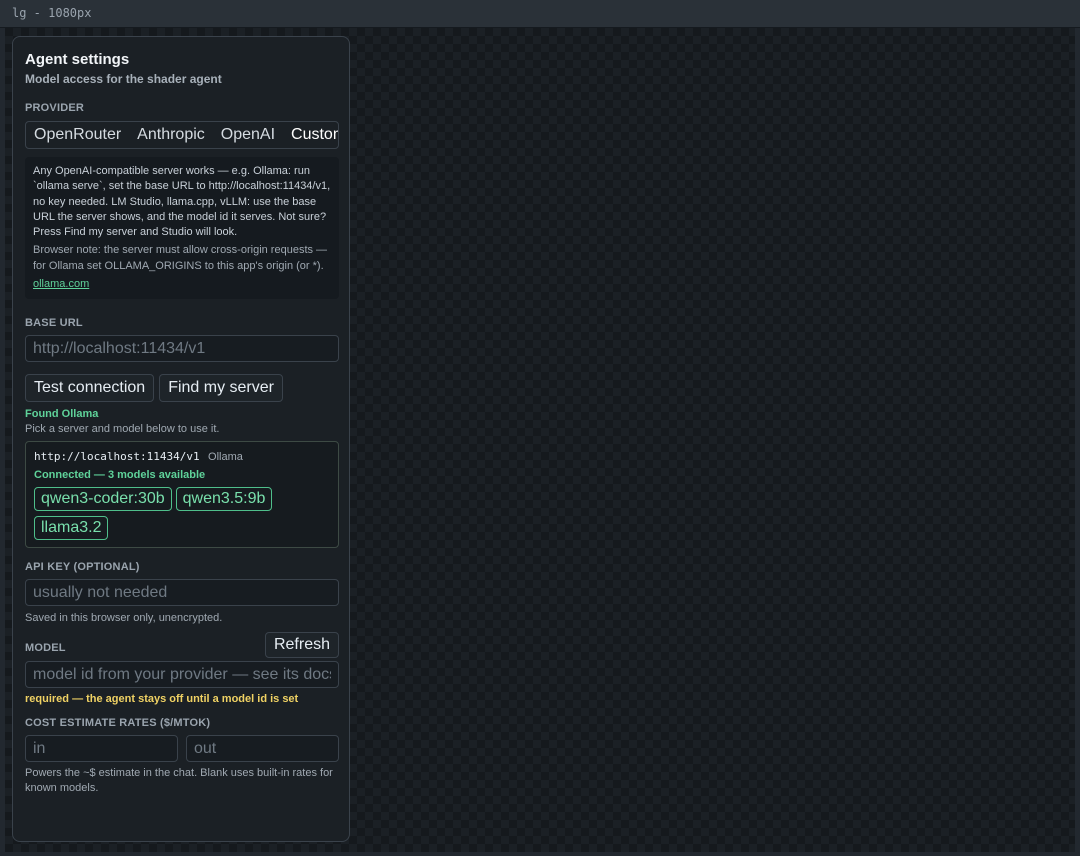 The height and width of the screenshot is (856, 1080). I want to click on discovery-hint: Pick a server and model below to use it., so click(122, 429).